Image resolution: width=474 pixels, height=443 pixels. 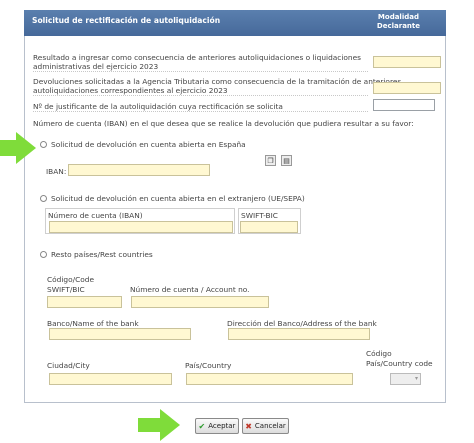 What do you see at coordinates (71, 279) in the screenshot?
I see `code-label-1: Código/Code` at bounding box center [71, 279].